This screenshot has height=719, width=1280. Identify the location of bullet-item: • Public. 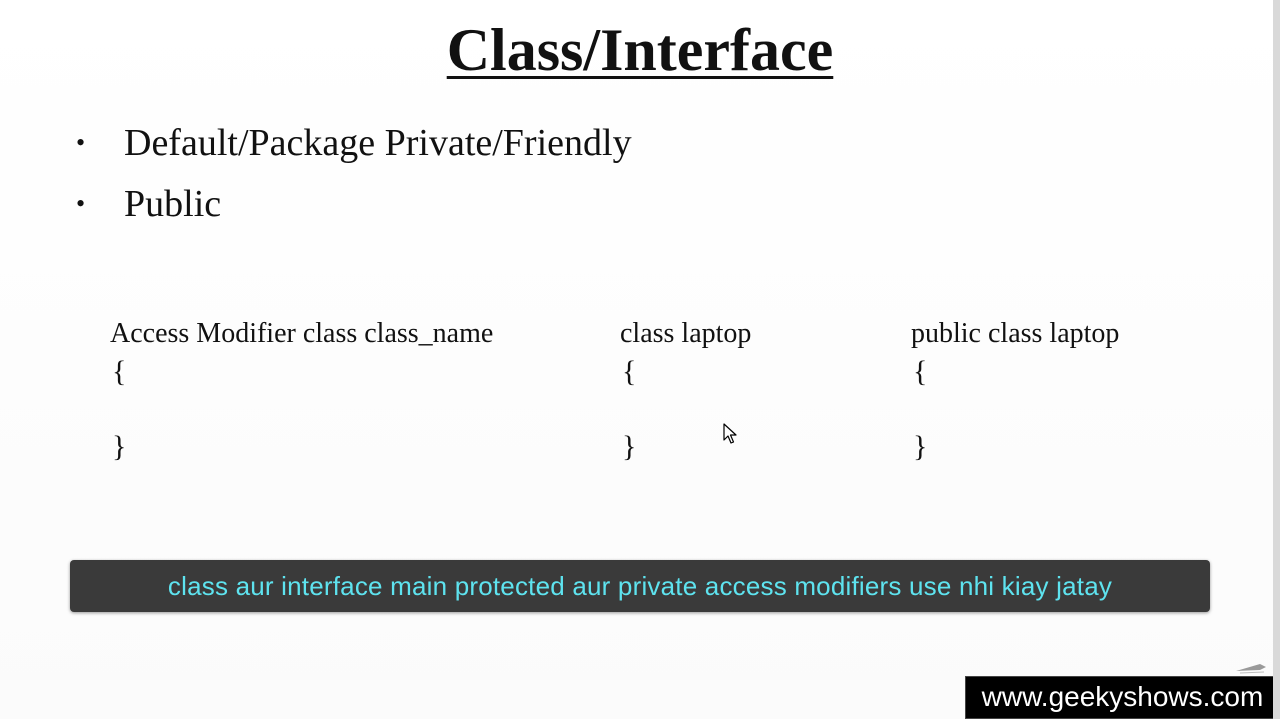
(354, 207).